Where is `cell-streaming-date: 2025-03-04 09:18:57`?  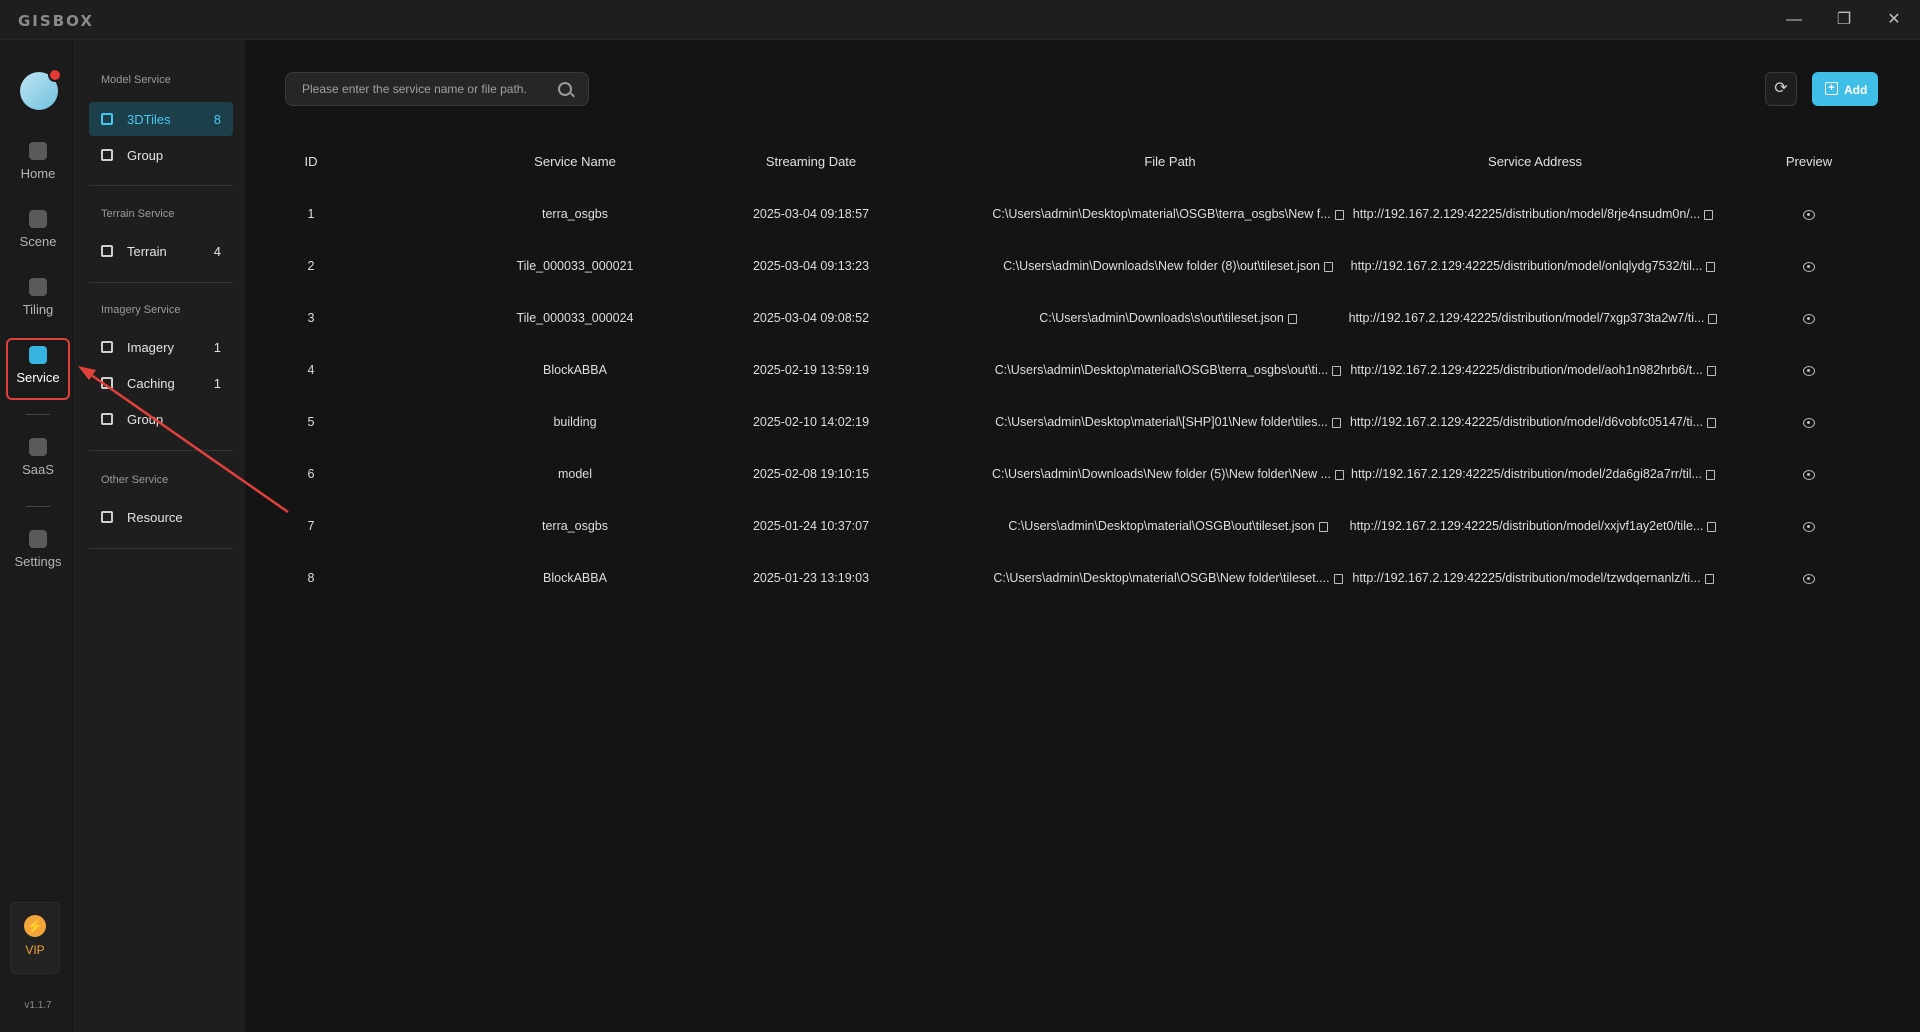 cell-streaming-date: 2025-03-04 09:18:57 is located at coordinates (811, 214).